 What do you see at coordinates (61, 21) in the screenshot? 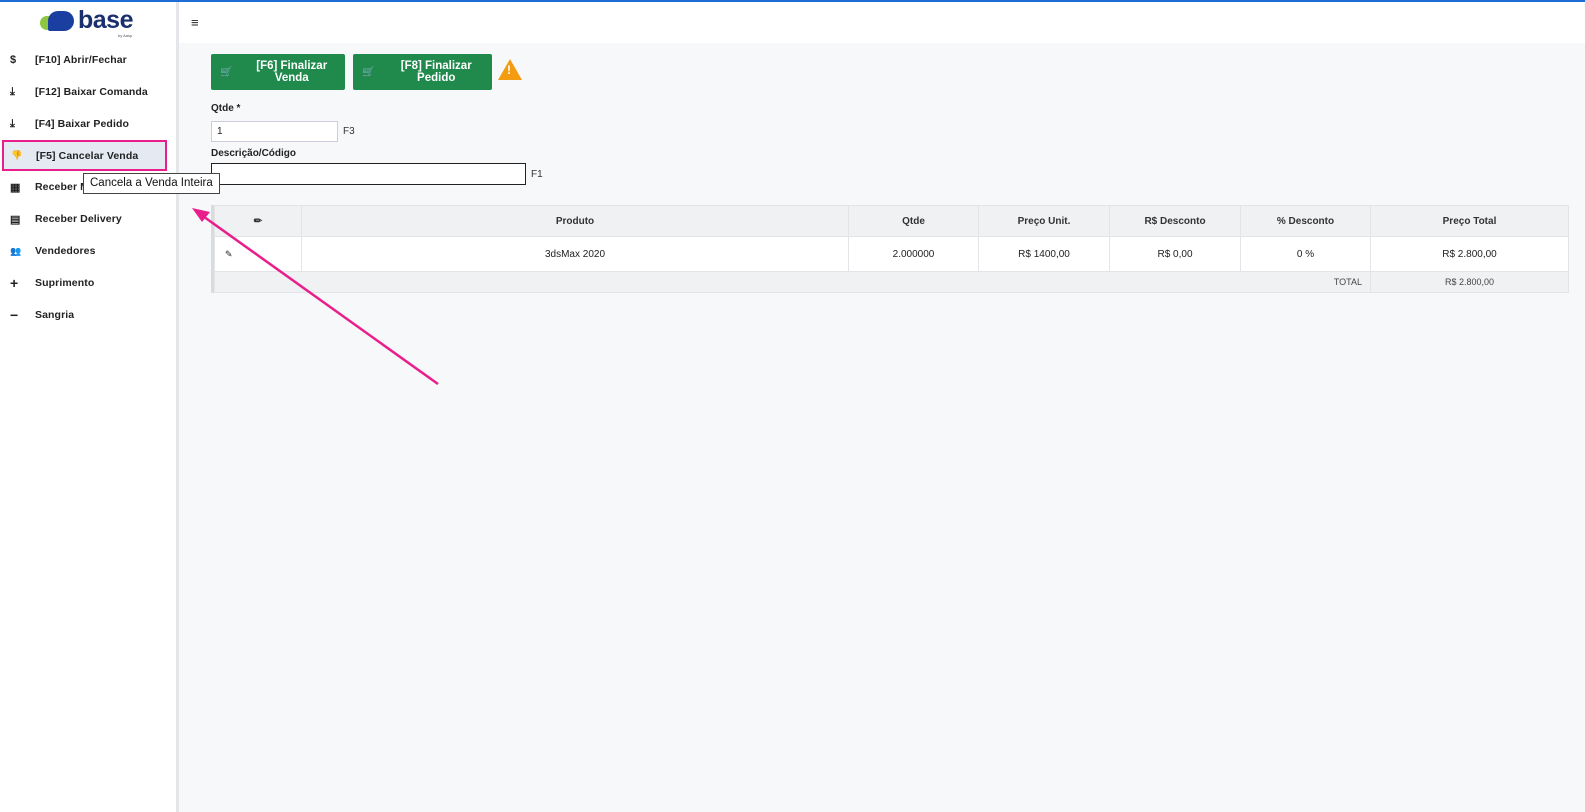
I see `logo-blue-bubble` at bounding box center [61, 21].